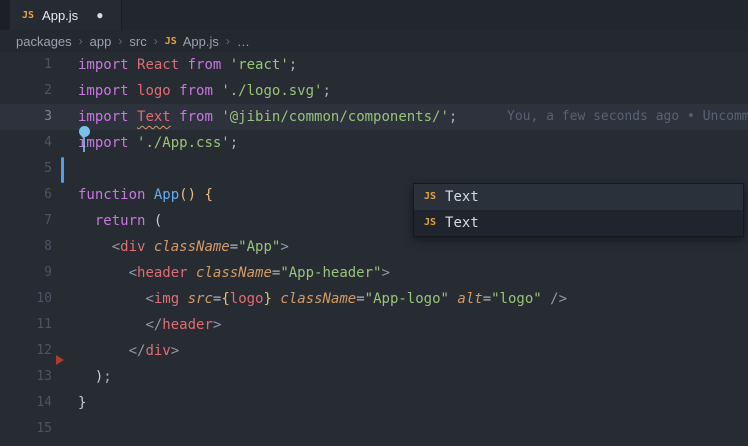 The height and width of the screenshot is (446, 748). I want to click on code-text: import React from 'react';, so click(174, 65).